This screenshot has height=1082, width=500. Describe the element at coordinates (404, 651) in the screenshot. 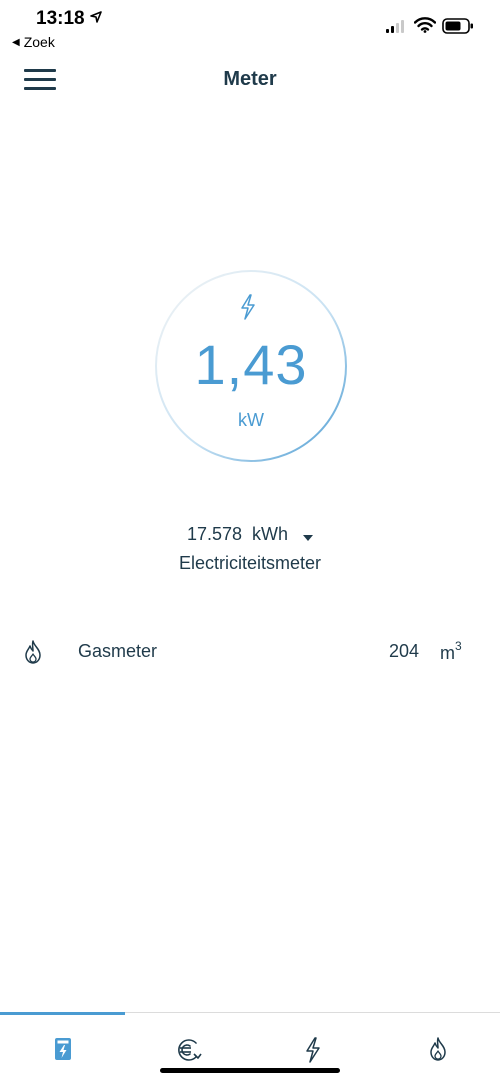

I see `gas-meter-value: 204` at that location.